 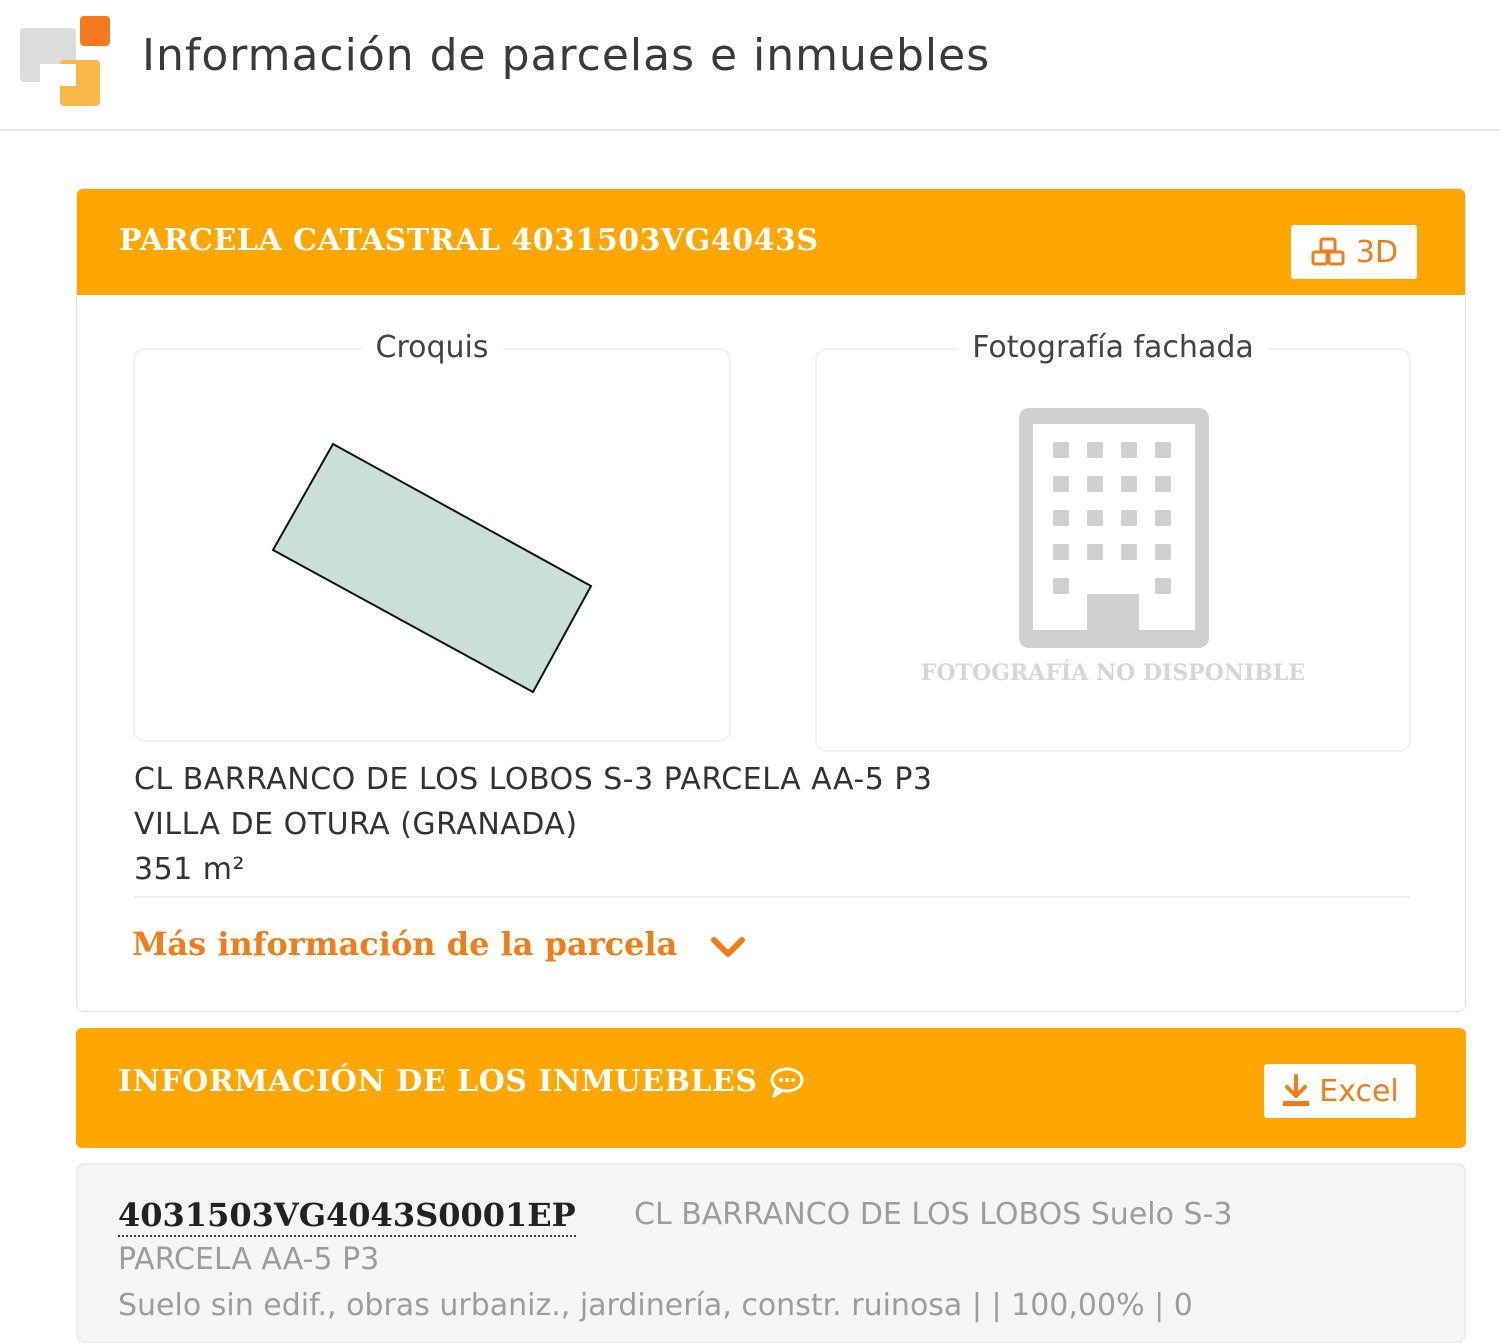 I want to click on excel-button: Excel, so click(x=1340, y=1091).